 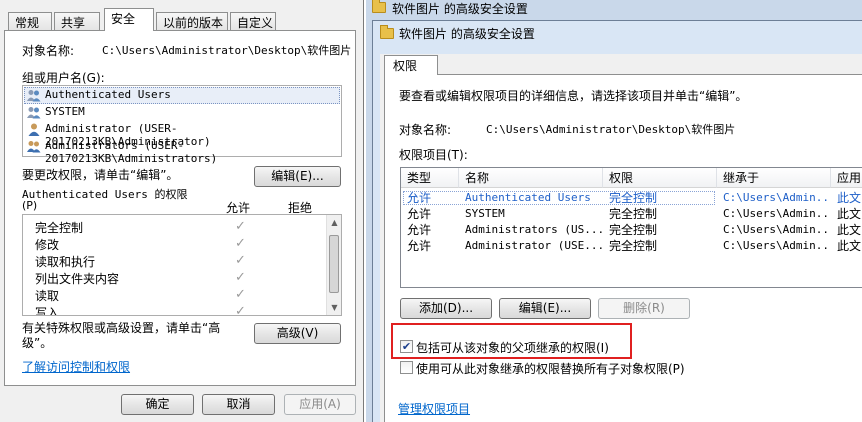 I want to click on cell-name: SYSTEM, so click(x=485, y=213).